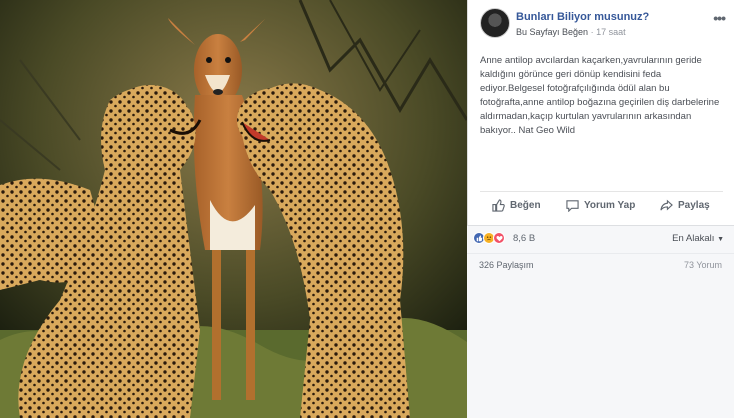  Describe the element at coordinates (703, 265) in the screenshot. I see `comment-count: 73 Yorum` at that location.